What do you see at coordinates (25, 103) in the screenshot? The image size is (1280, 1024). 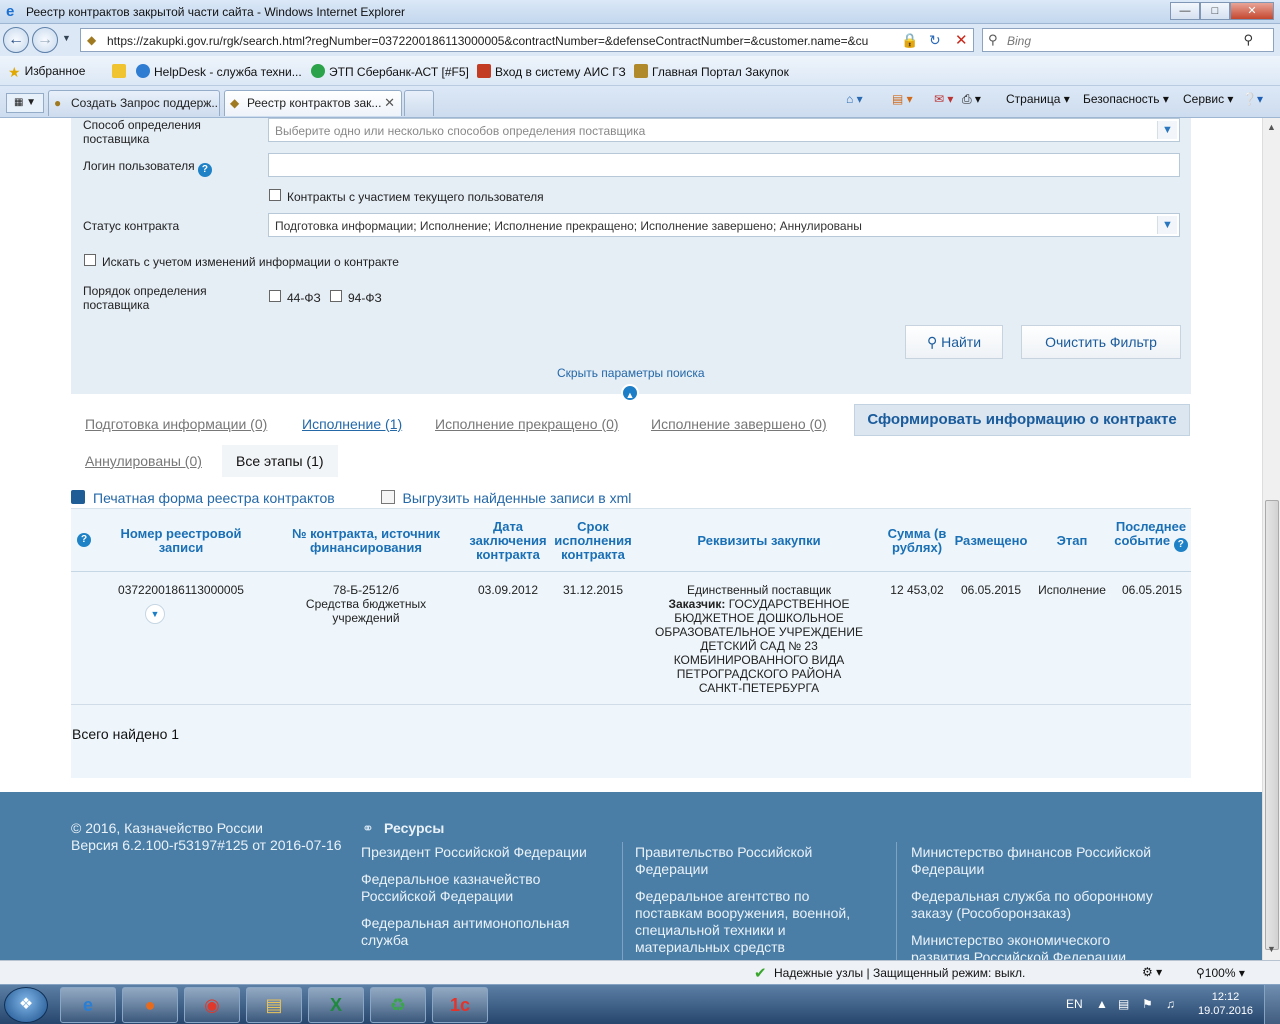 I see `quick-tabs-button: ▦ ▼` at bounding box center [25, 103].